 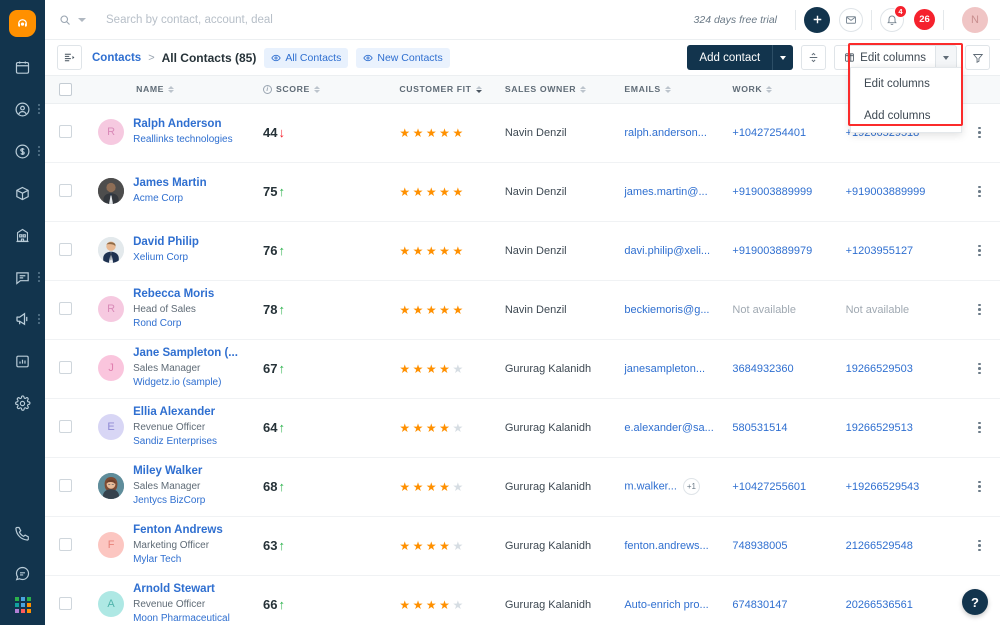 I want to click on email-overflow-badge: +1, so click(x=691, y=486).